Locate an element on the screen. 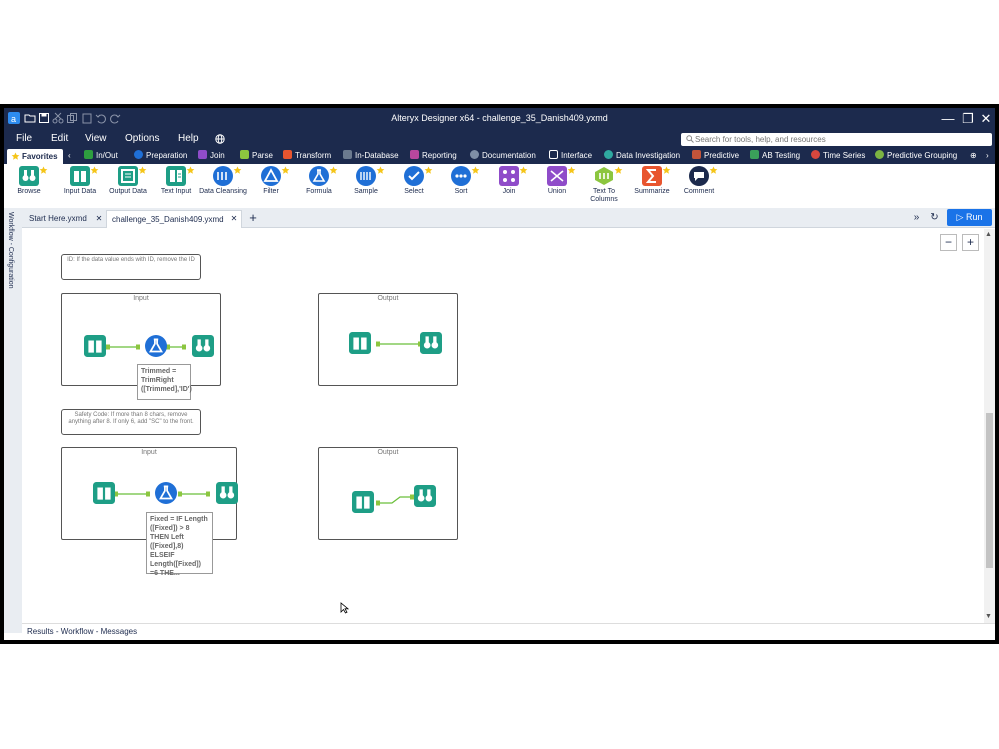 This screenshot has height=749, width=999. scroll-down-icon: ▼ is located at coordinates (988, 616).